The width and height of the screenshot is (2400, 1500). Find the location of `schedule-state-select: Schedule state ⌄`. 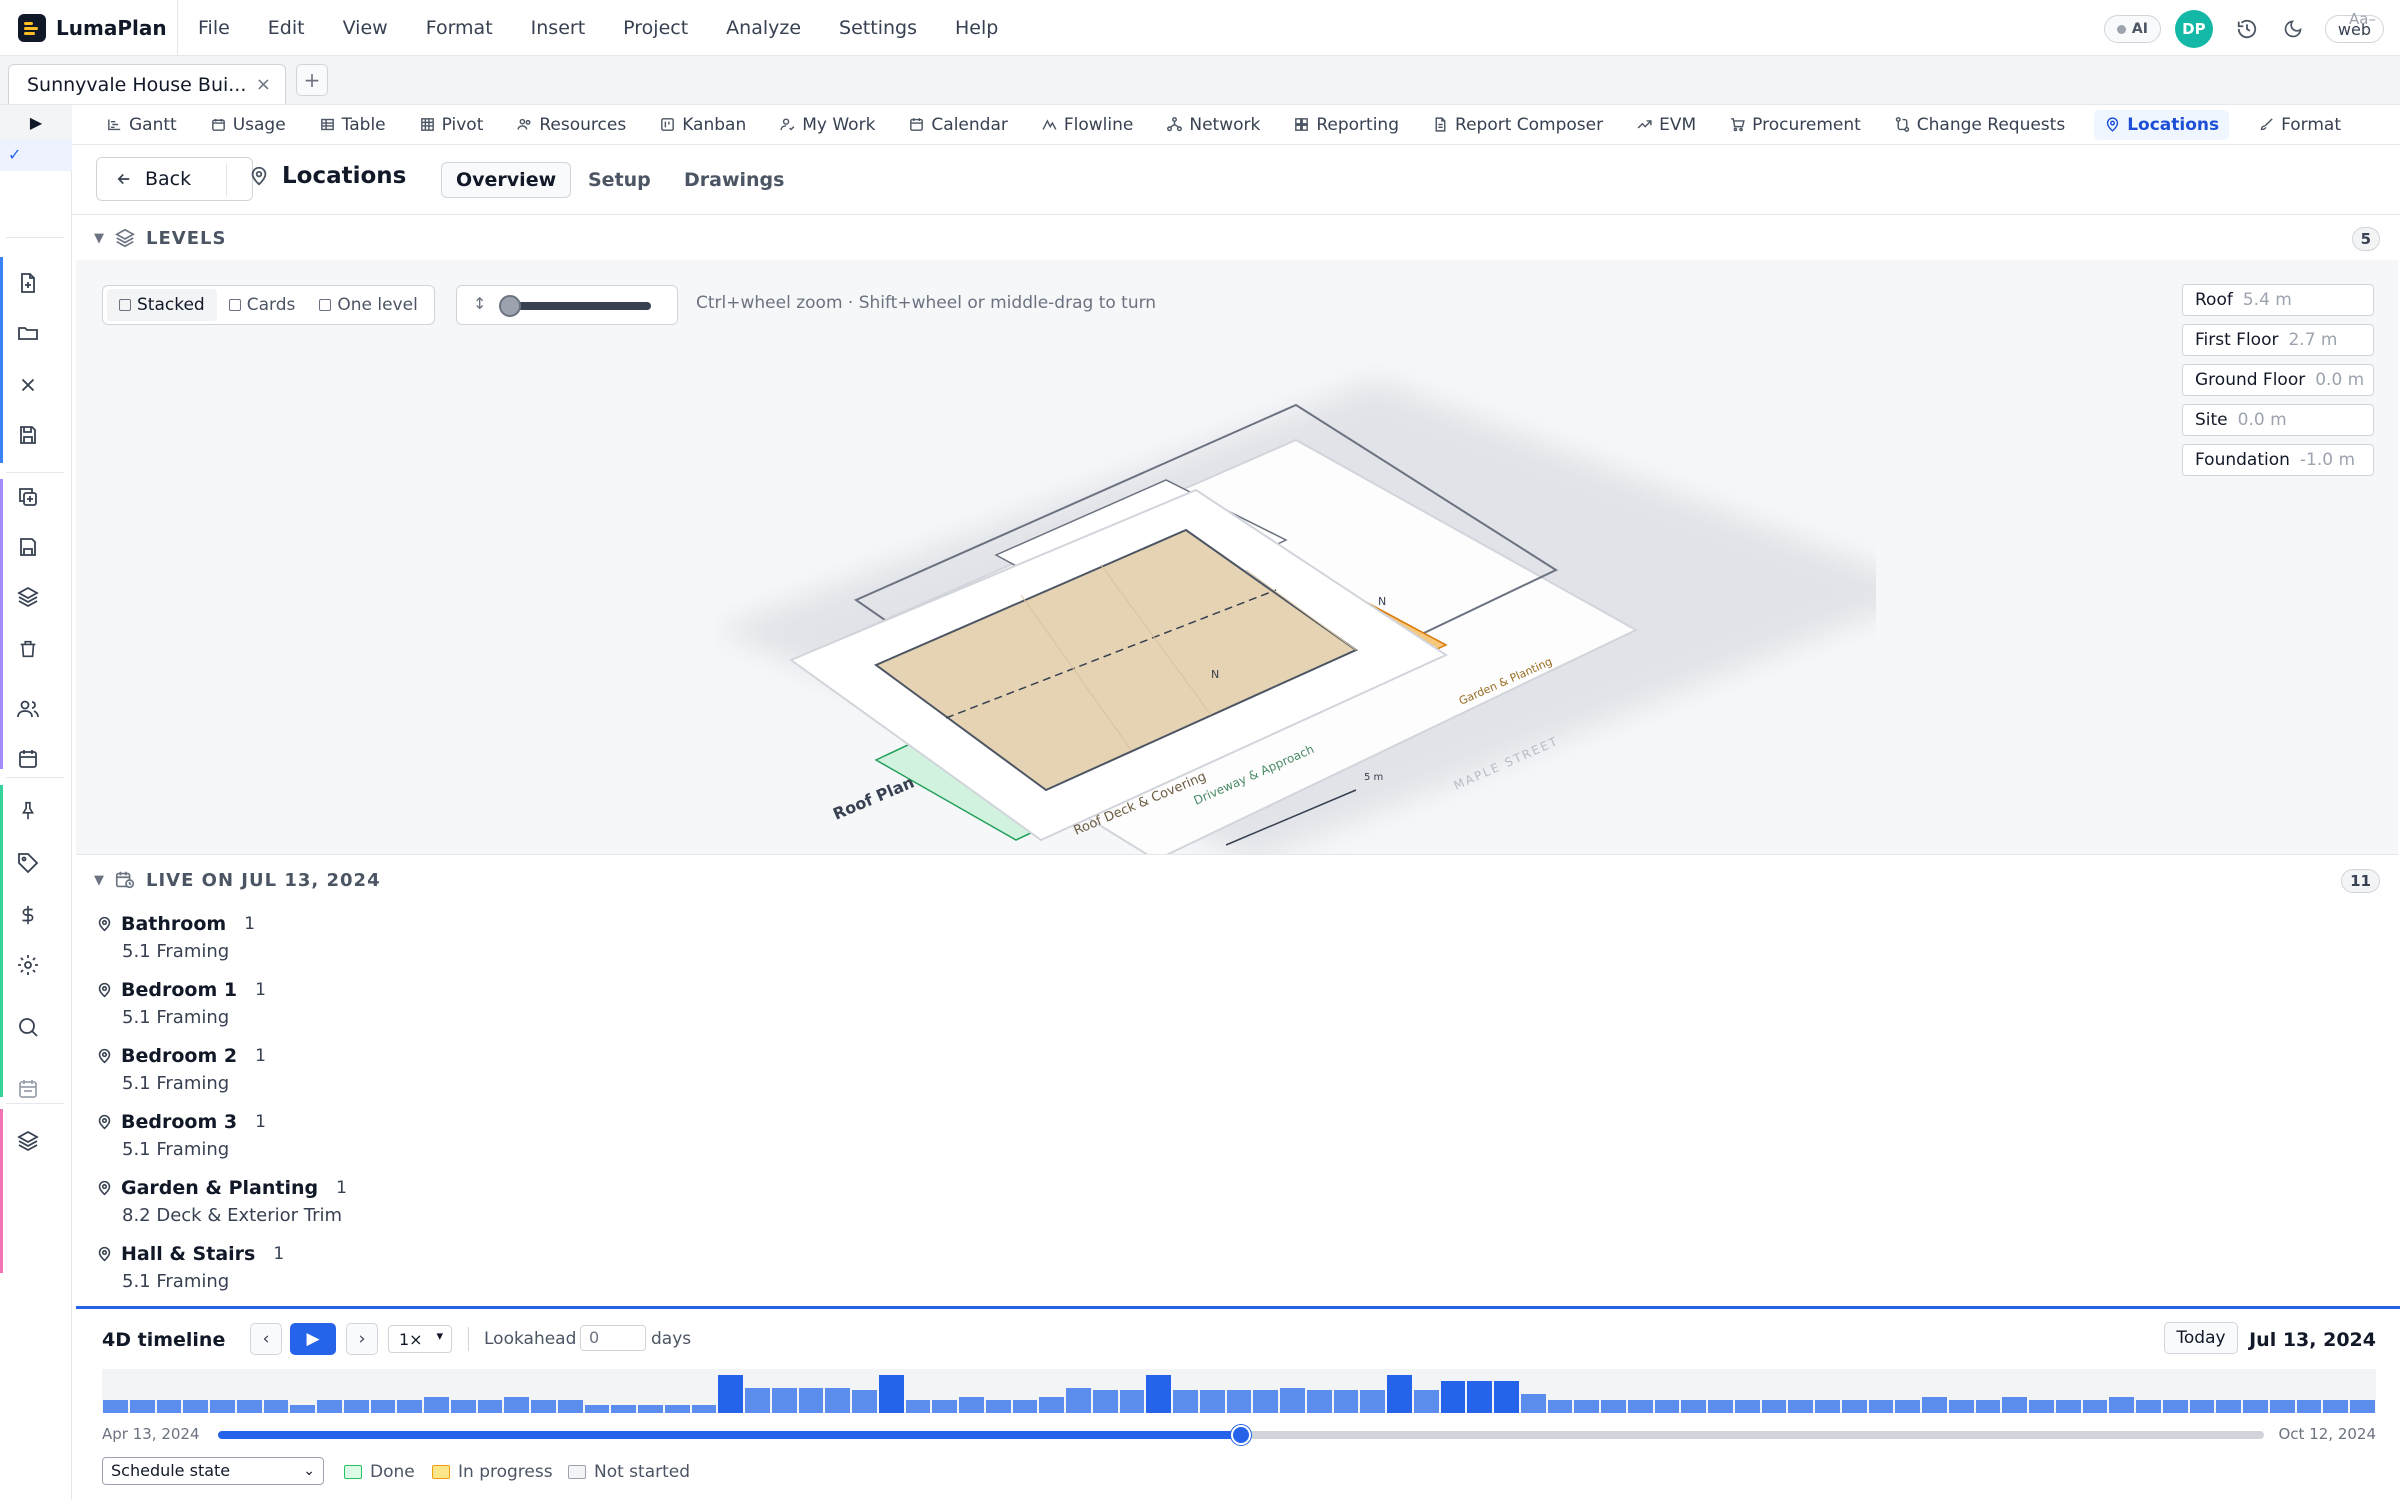

schedule-state-select: Schedule state ⌄ is located at coordinates (213, 1471).